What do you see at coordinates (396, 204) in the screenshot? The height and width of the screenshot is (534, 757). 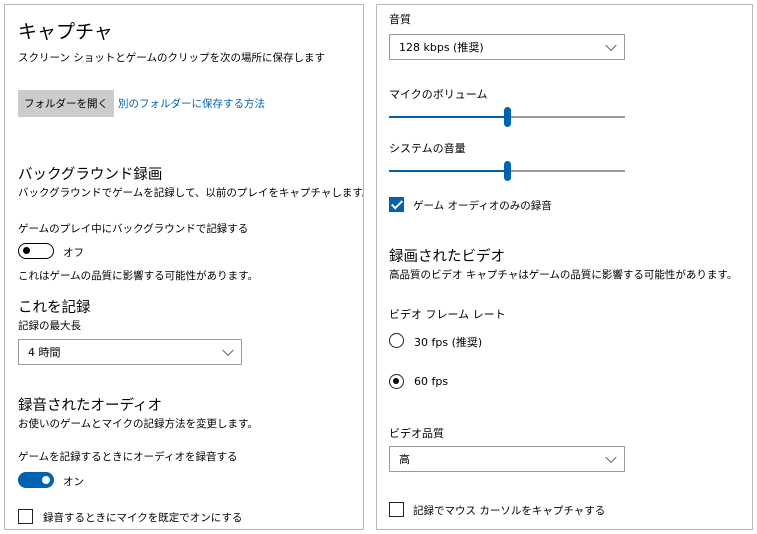 I see `game-audio-only-checkbox` at bounding box center [396, 204].